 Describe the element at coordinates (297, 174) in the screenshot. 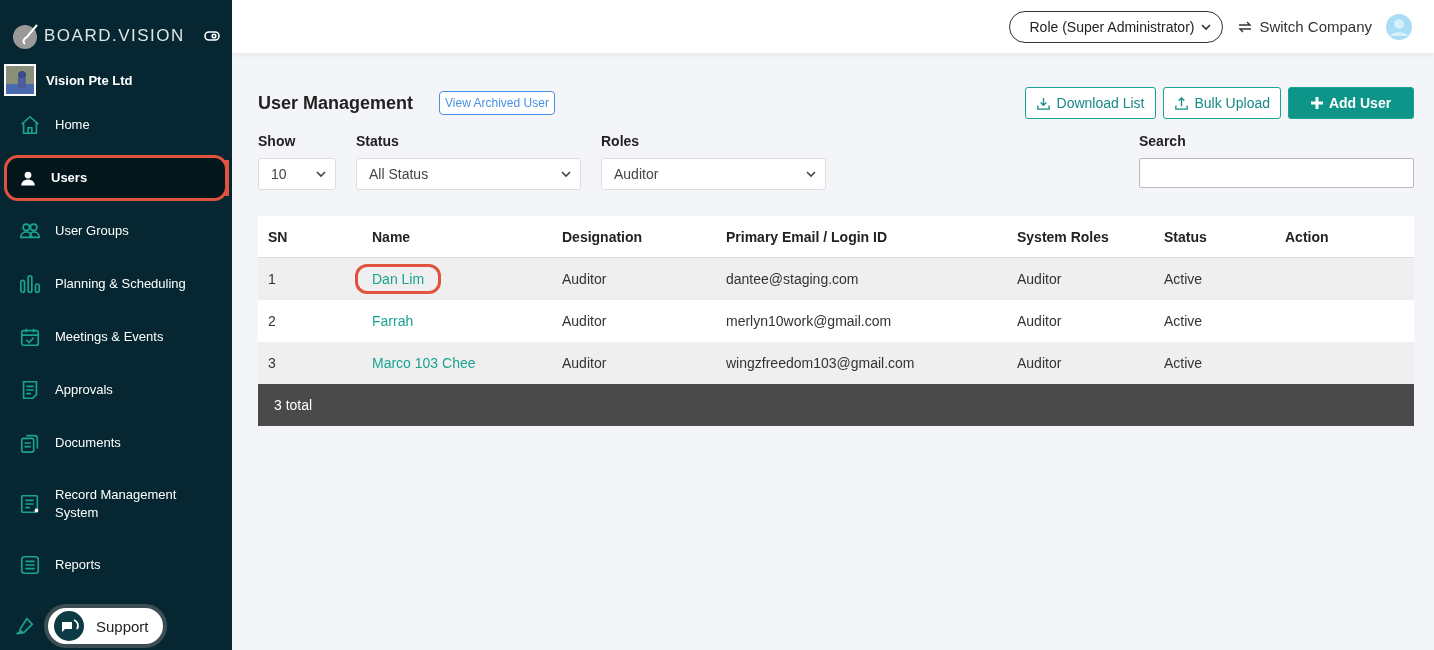

I see `filter-select: 10` at that location.